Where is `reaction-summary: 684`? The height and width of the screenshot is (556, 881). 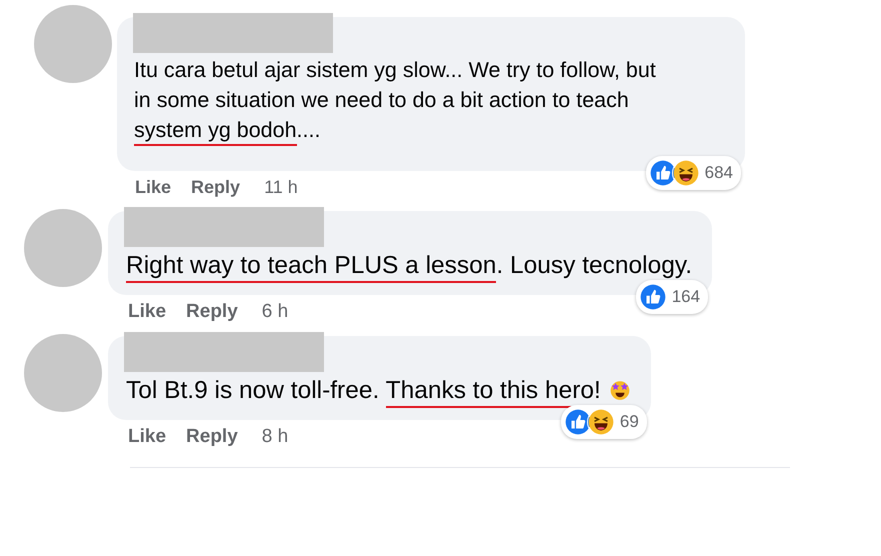
reaction-summary: 684 is located at coordinates (693, 173).